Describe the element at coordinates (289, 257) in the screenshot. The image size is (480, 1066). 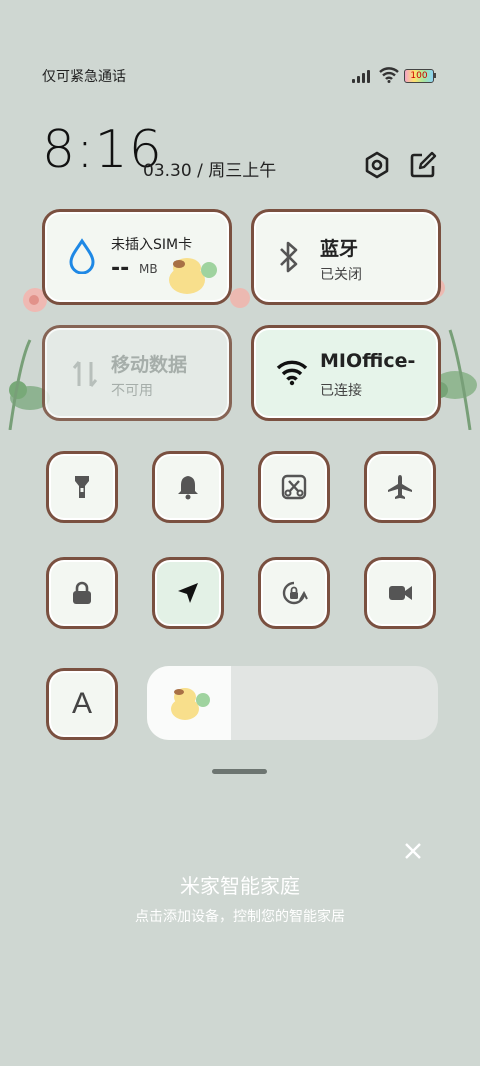
I see `bluetooth-icon` at that location.